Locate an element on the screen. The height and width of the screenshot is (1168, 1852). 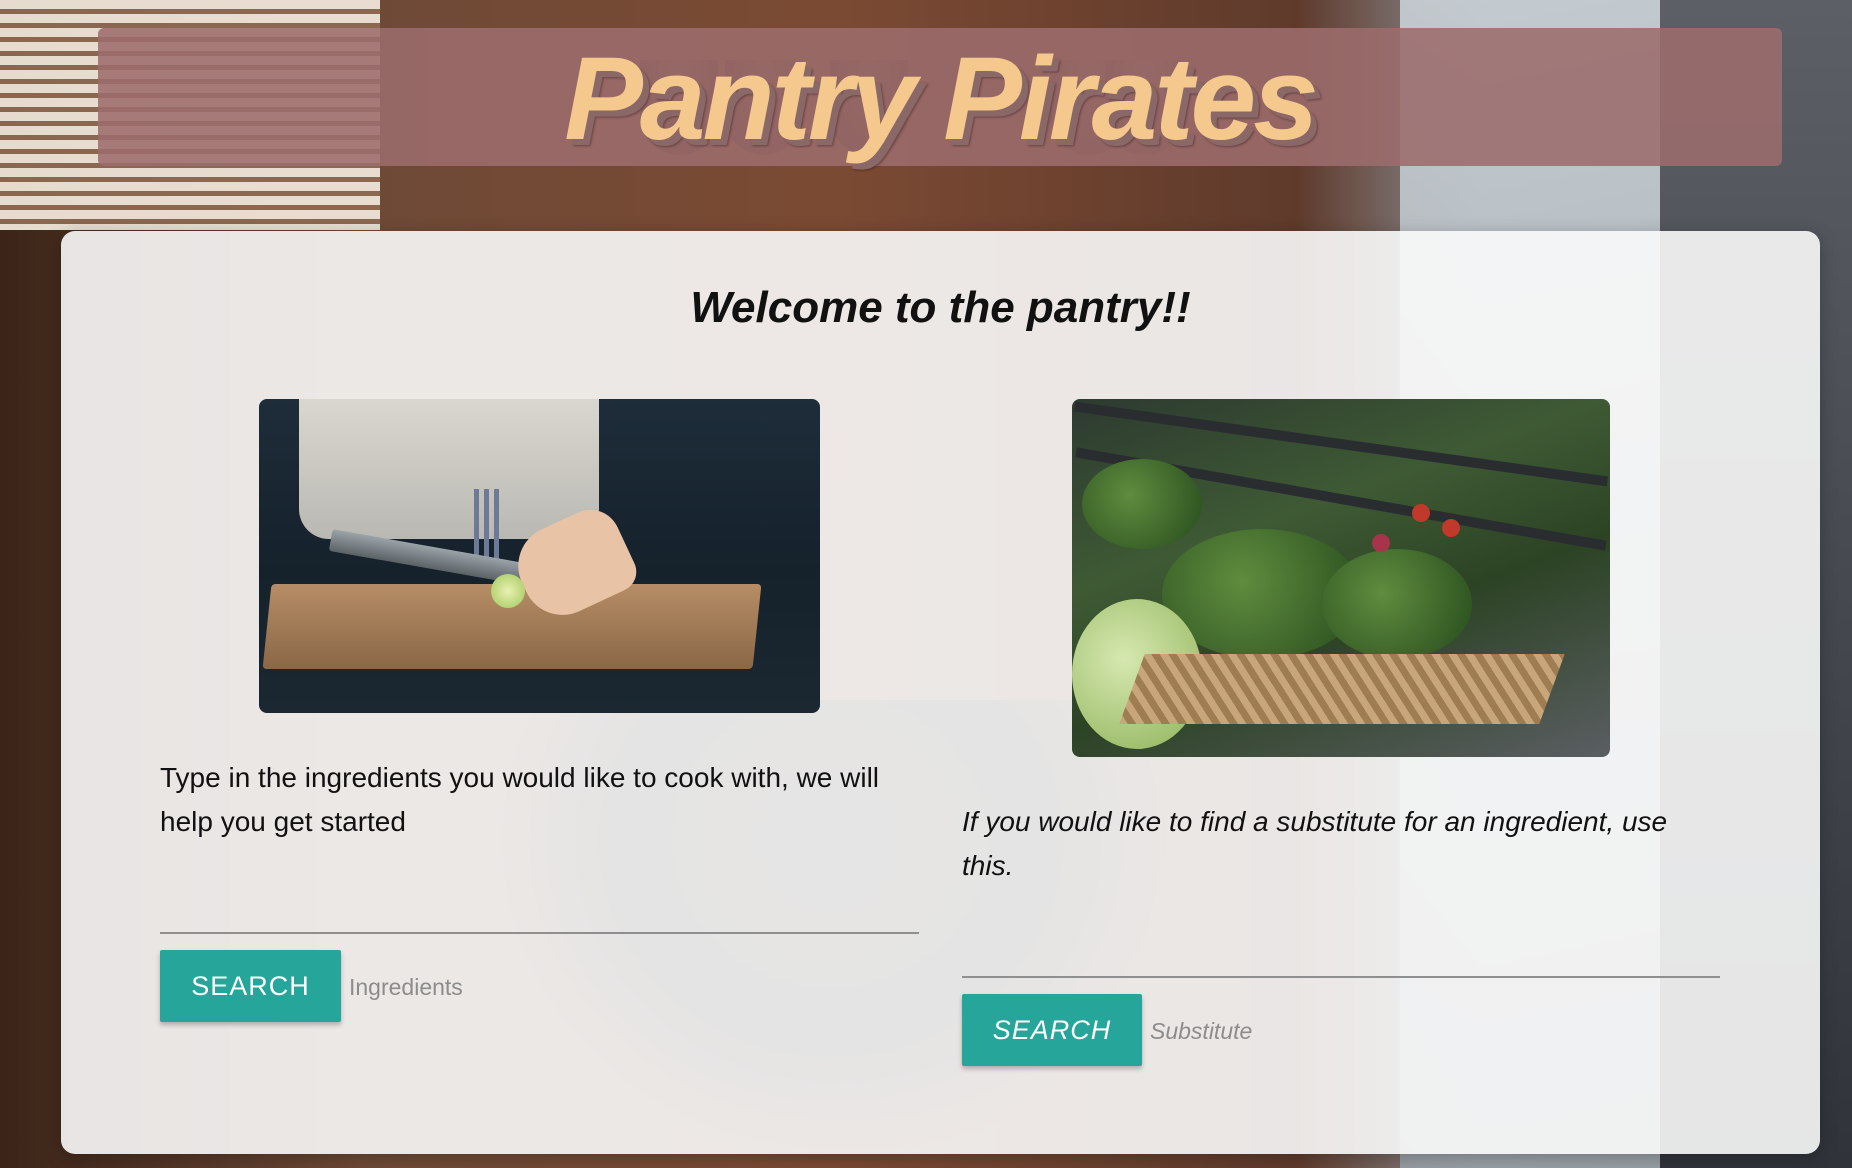
produce-aisle-image is located at coordinates (1341, 578).